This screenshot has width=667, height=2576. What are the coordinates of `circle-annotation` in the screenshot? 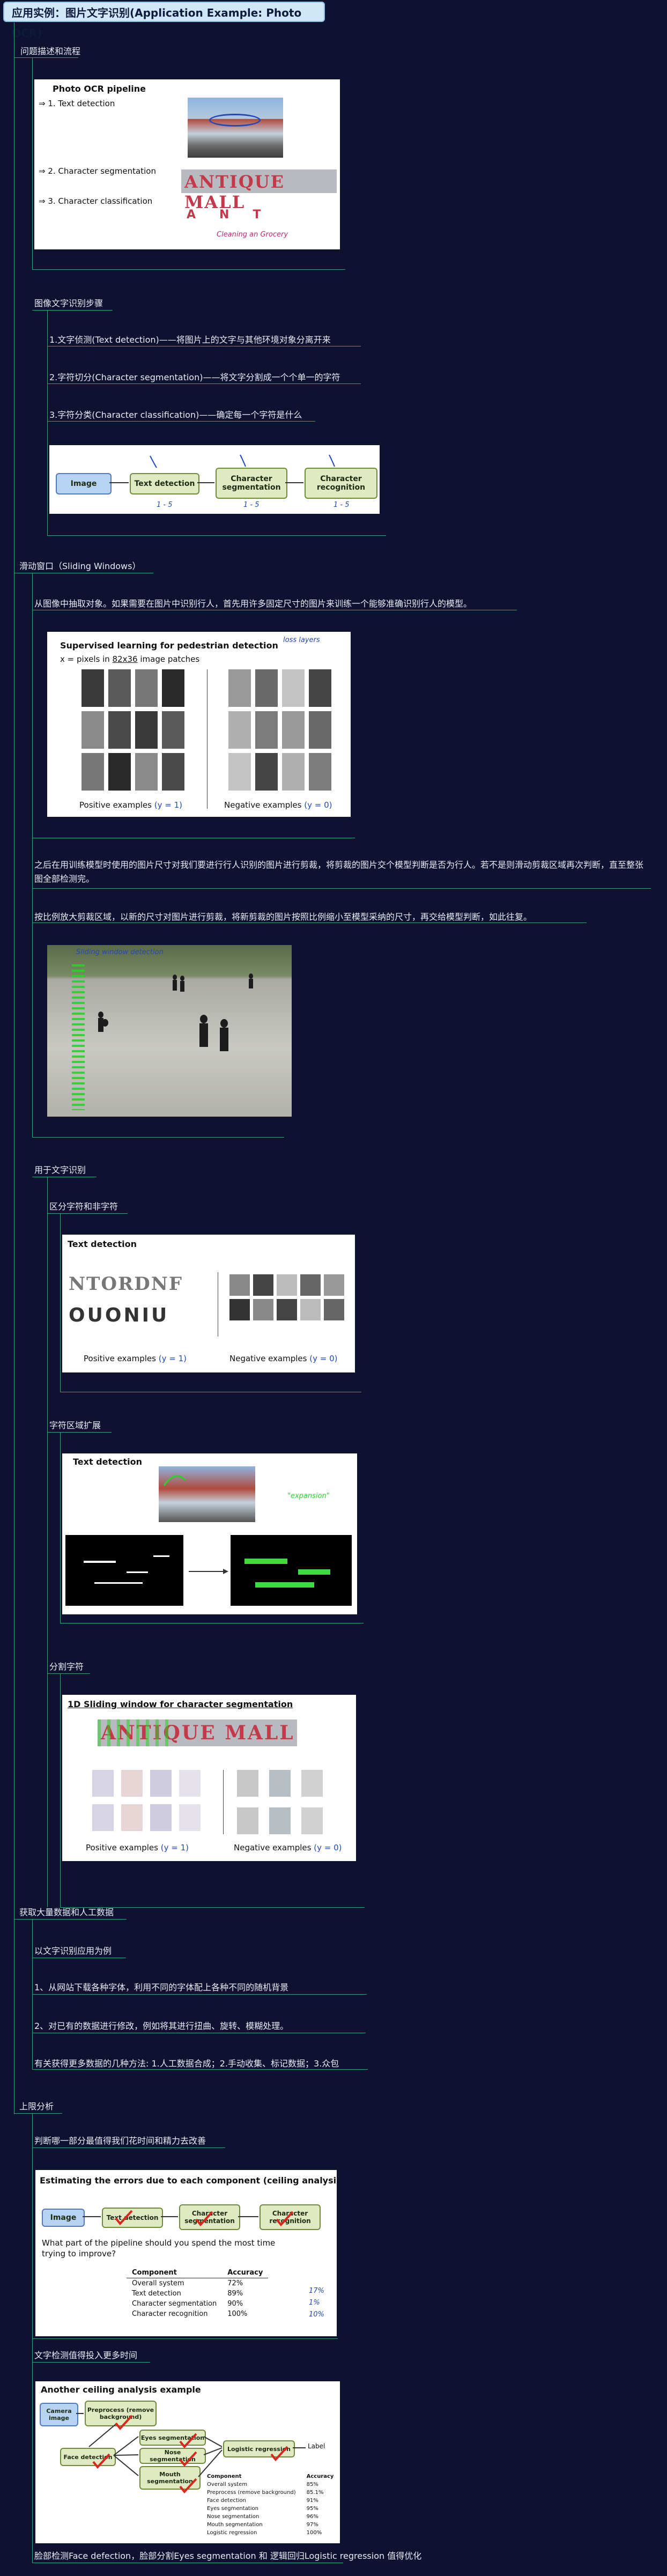 It's located at (235, 120).